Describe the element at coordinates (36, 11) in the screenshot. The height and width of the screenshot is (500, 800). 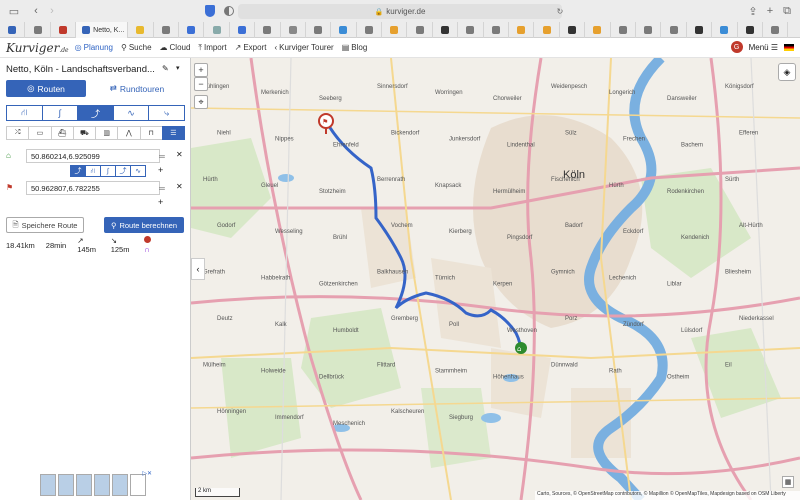
I see `back-icon: ‹` at that location.